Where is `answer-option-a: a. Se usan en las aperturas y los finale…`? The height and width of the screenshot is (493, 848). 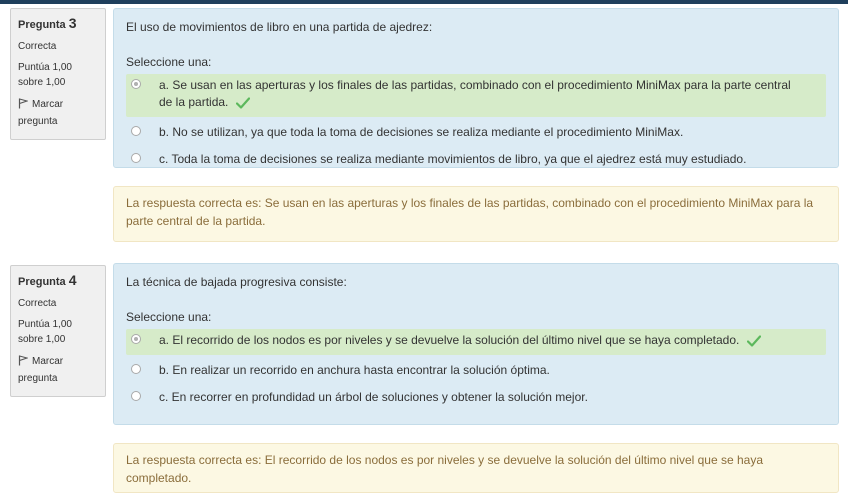
answer-option-a: a. Se usan en las aperturas y los finale… is located at coordinates (476, 95).